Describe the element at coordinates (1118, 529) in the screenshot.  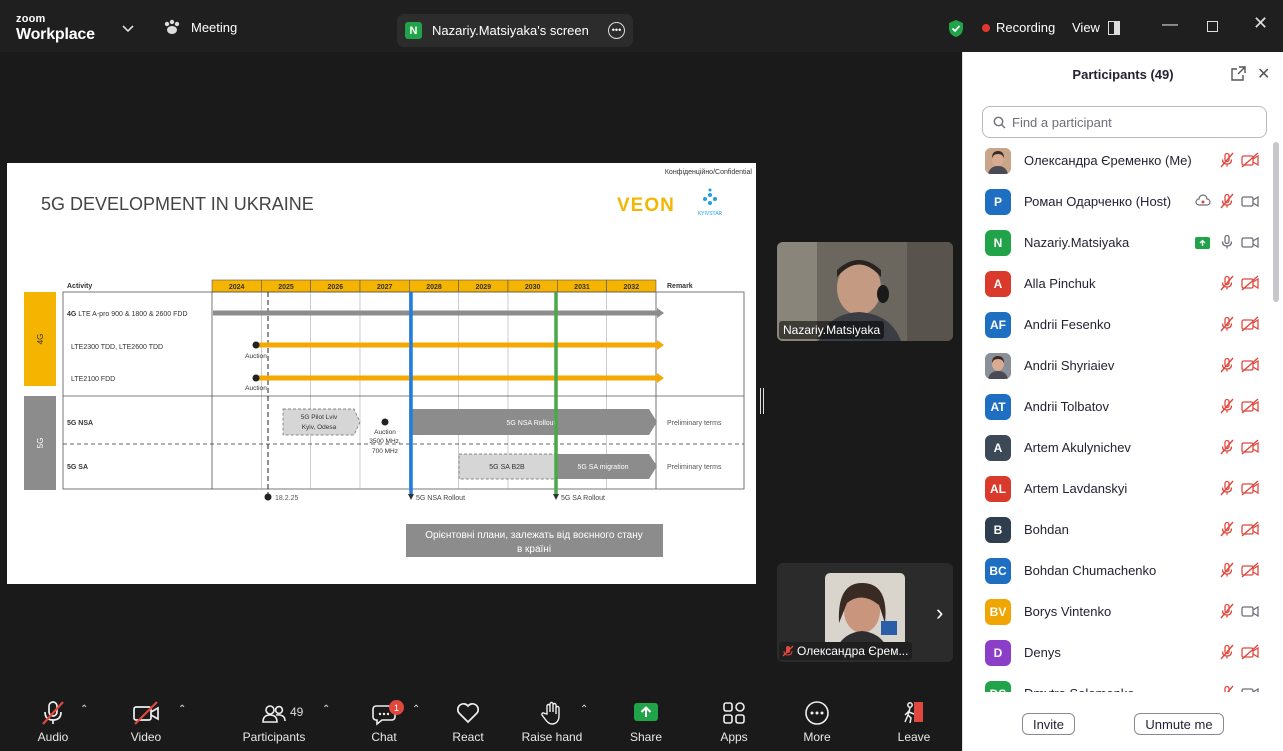
I see `participant-row: B Bohdan` at that location.